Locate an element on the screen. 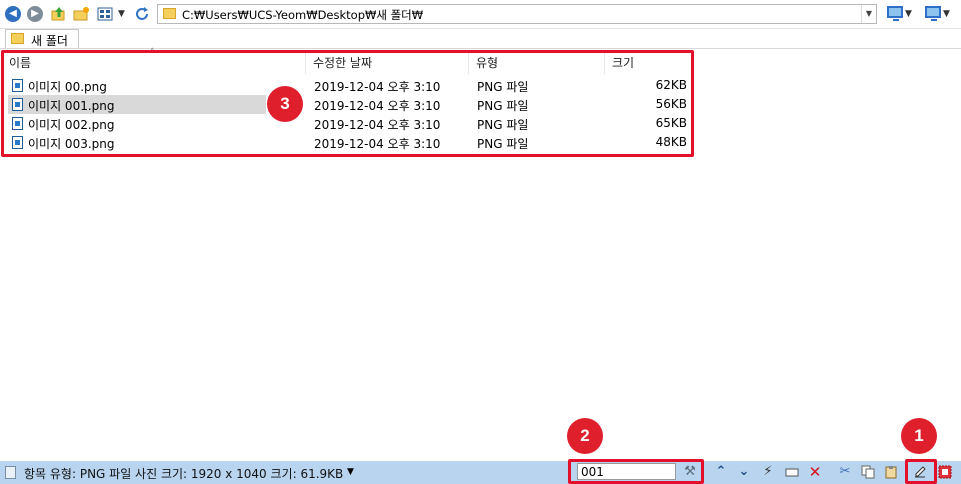 The image size is (961, 484). delete-icon: ✕ is located at coordinates (815, 472).